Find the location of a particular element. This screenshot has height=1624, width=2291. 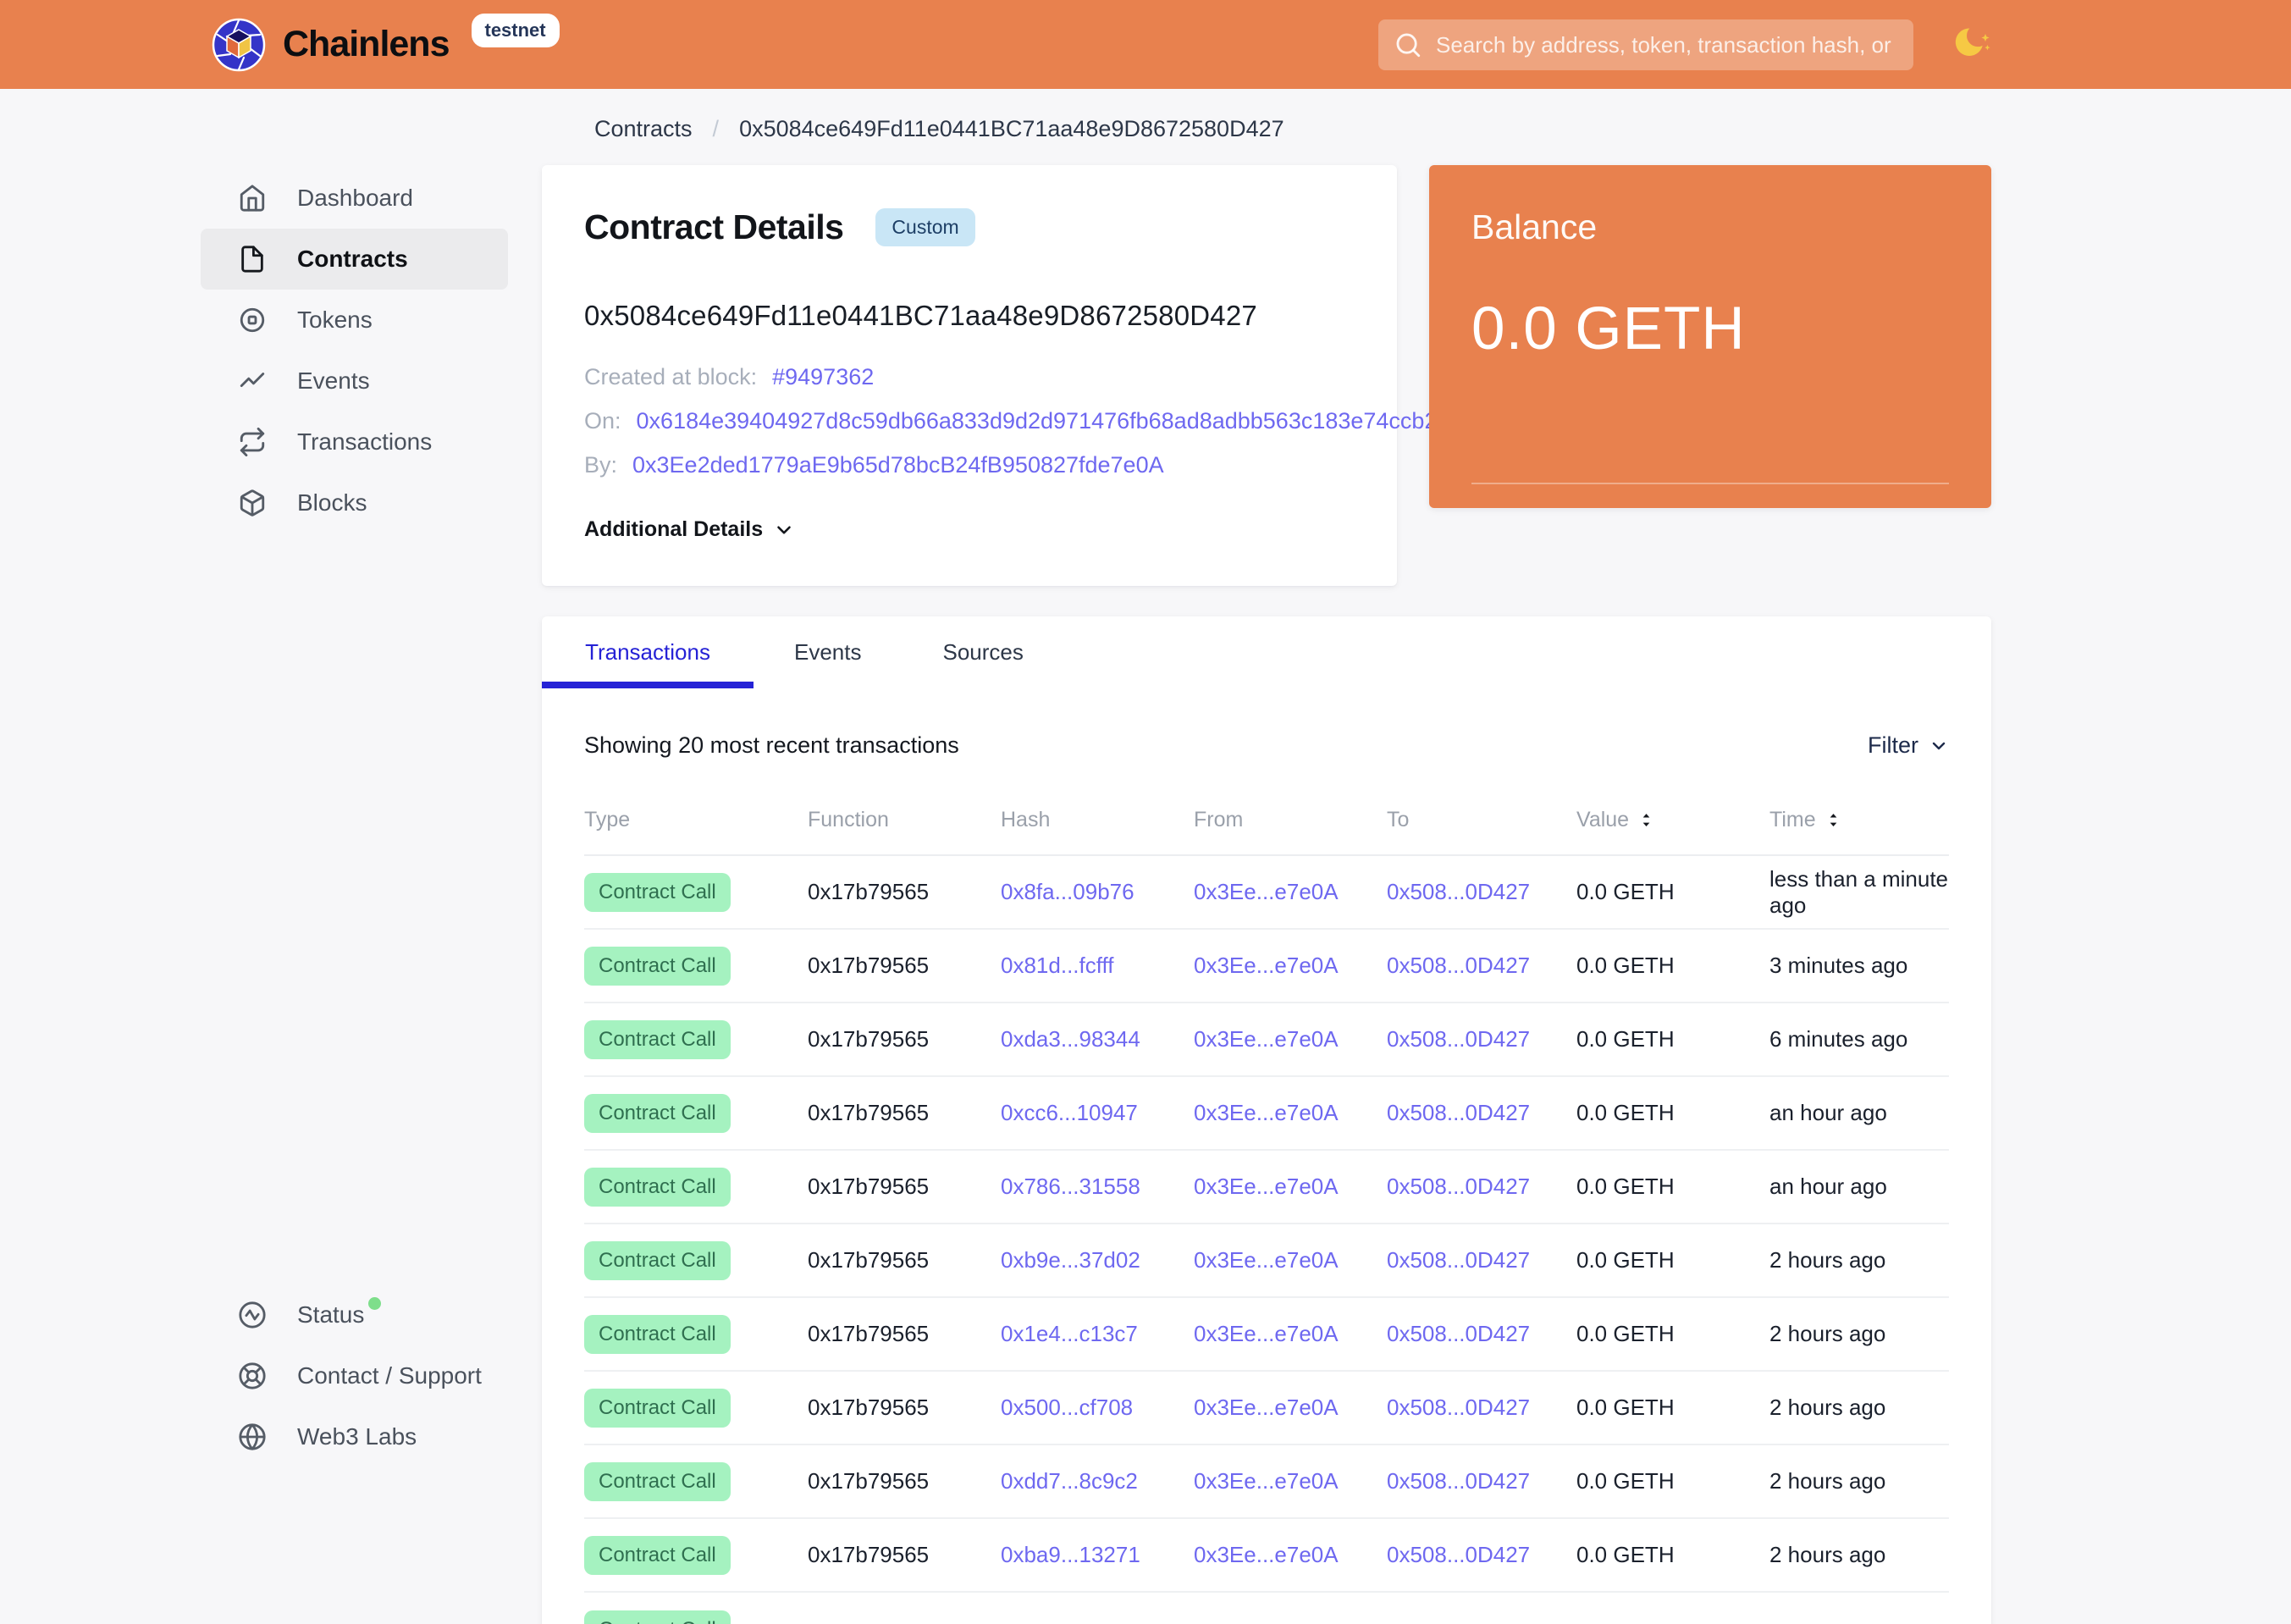

column-header-type: Type is located at coordinates (607, 820).